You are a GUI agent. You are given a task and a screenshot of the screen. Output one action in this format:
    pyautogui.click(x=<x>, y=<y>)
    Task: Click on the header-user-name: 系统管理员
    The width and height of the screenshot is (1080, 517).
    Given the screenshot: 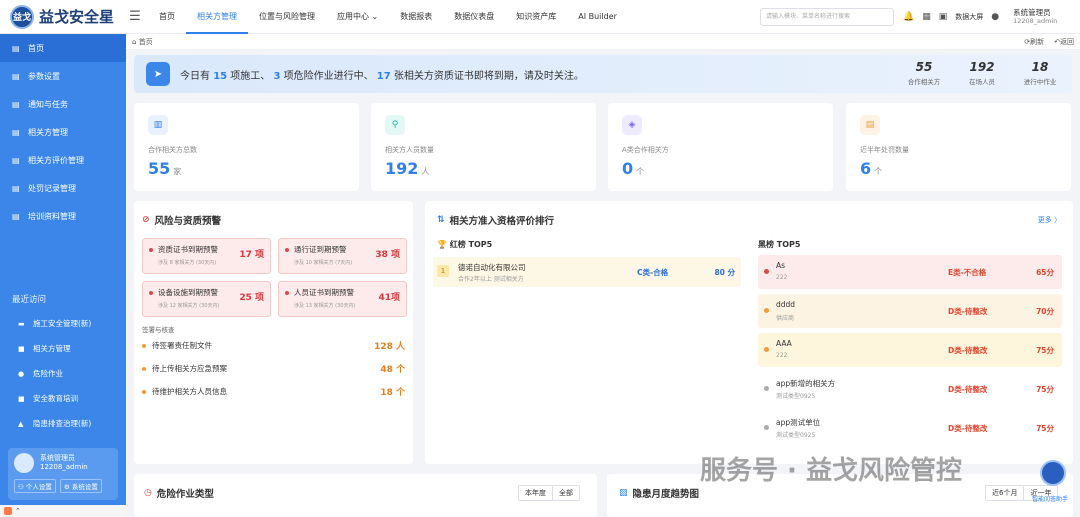 What is the action you would take?
    pyautogui.click(x=1032, y=12)
    